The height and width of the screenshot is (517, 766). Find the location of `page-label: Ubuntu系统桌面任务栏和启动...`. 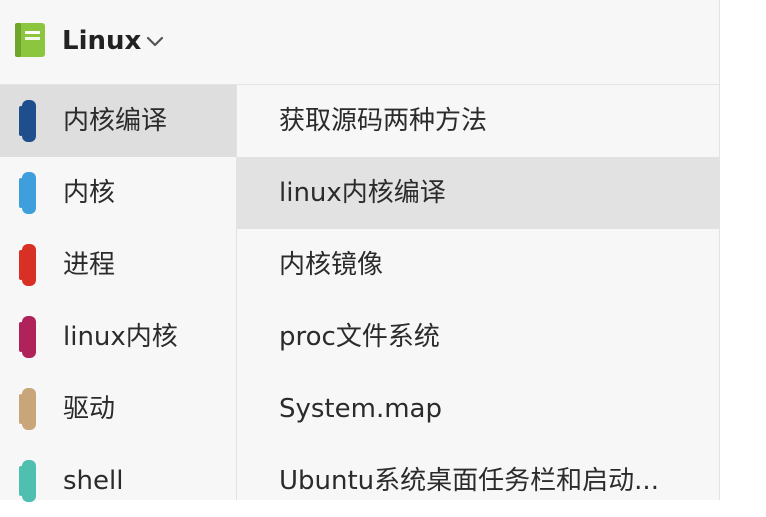

page-label: Ubuntu系统桌面任务栏和启动... is located at coordinates (469, 481).